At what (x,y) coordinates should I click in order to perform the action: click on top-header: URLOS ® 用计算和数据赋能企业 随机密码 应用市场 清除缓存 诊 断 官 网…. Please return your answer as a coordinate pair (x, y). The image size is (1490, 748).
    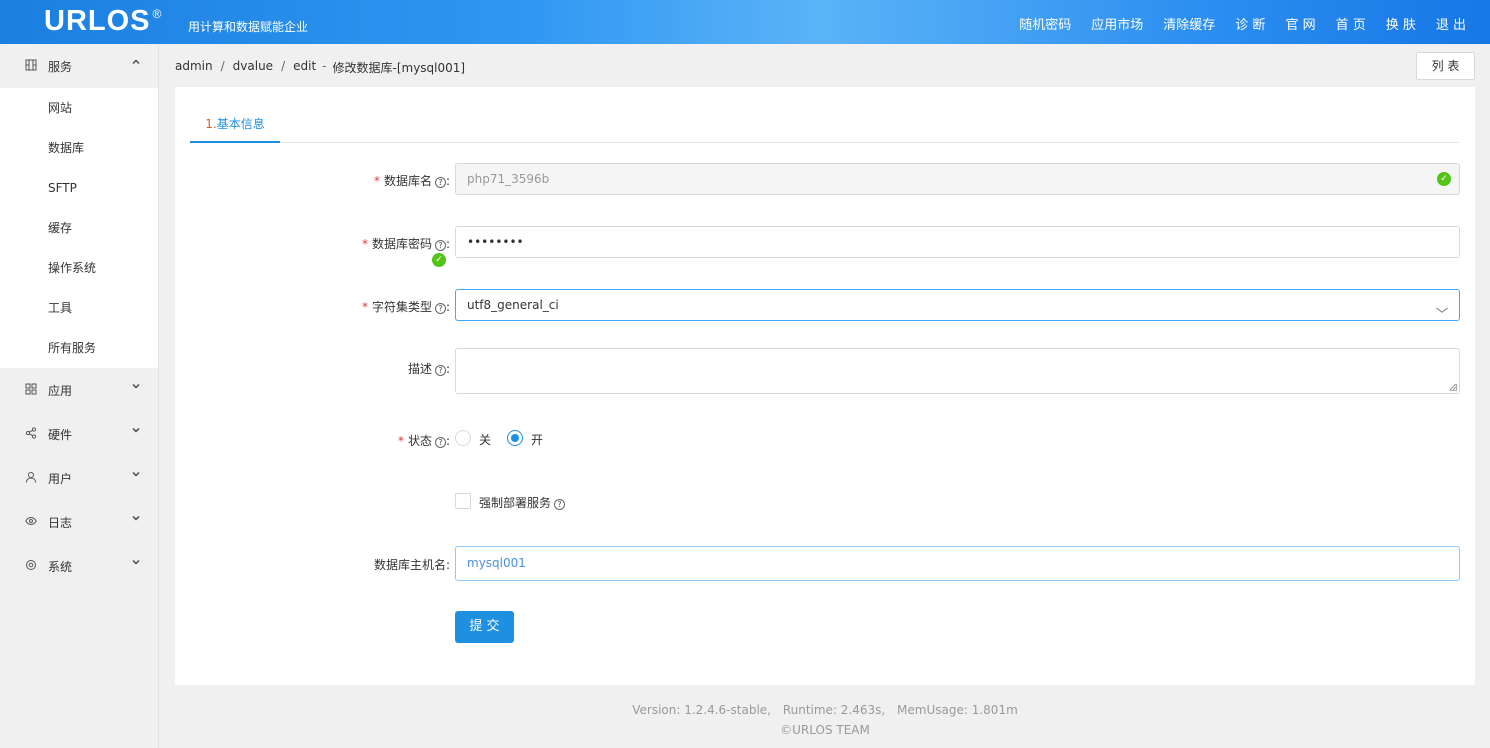
    Looking at the image, I should click on (745, 22).